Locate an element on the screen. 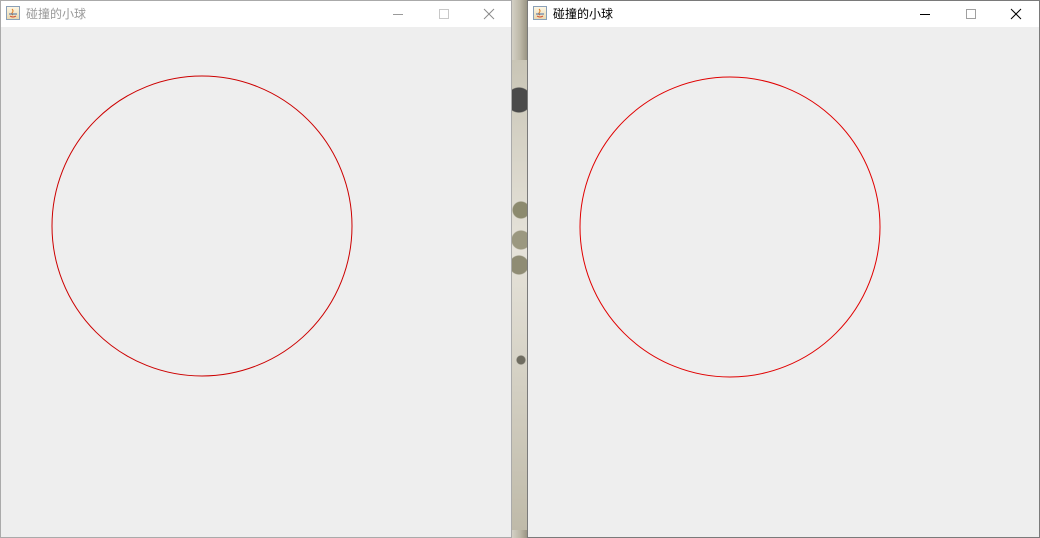  desktop-wallpaper-fragment is located at coordinates (519, 295).